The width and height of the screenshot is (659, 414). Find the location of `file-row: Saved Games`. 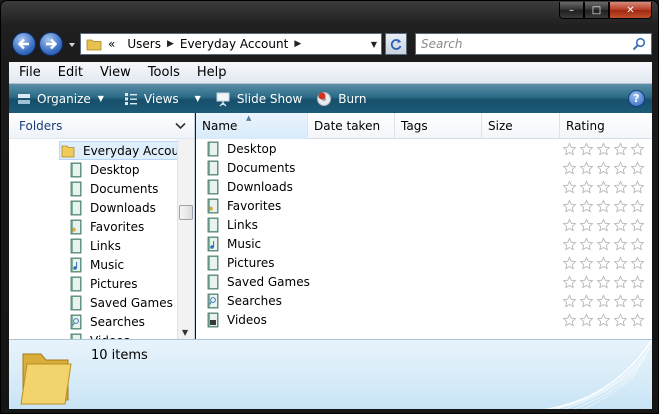

file-row: Saved Games is located at coordinates (424, 281).